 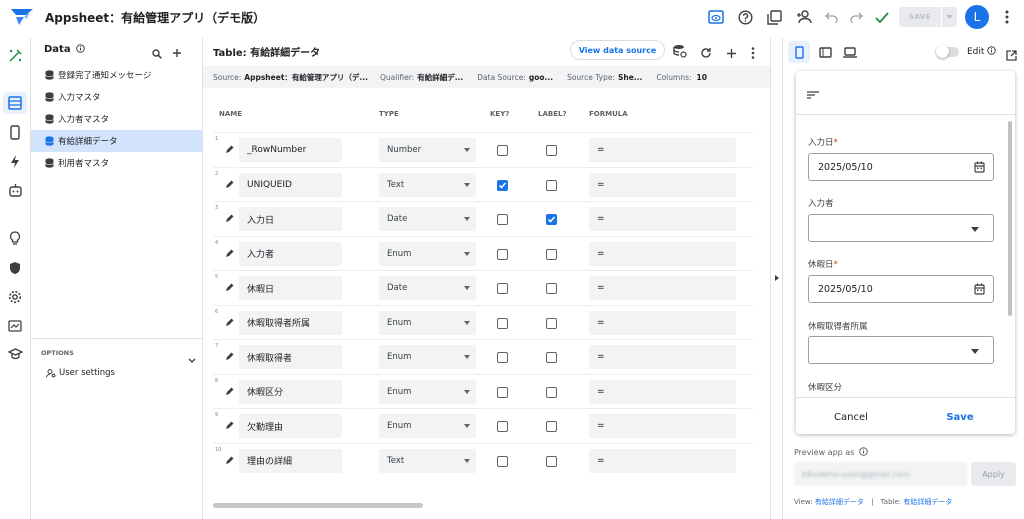 What do you see at coordinates (15, 297) in the screenshot?
I see `nav-settings-gear-icon` at bounding box center [15, 297].